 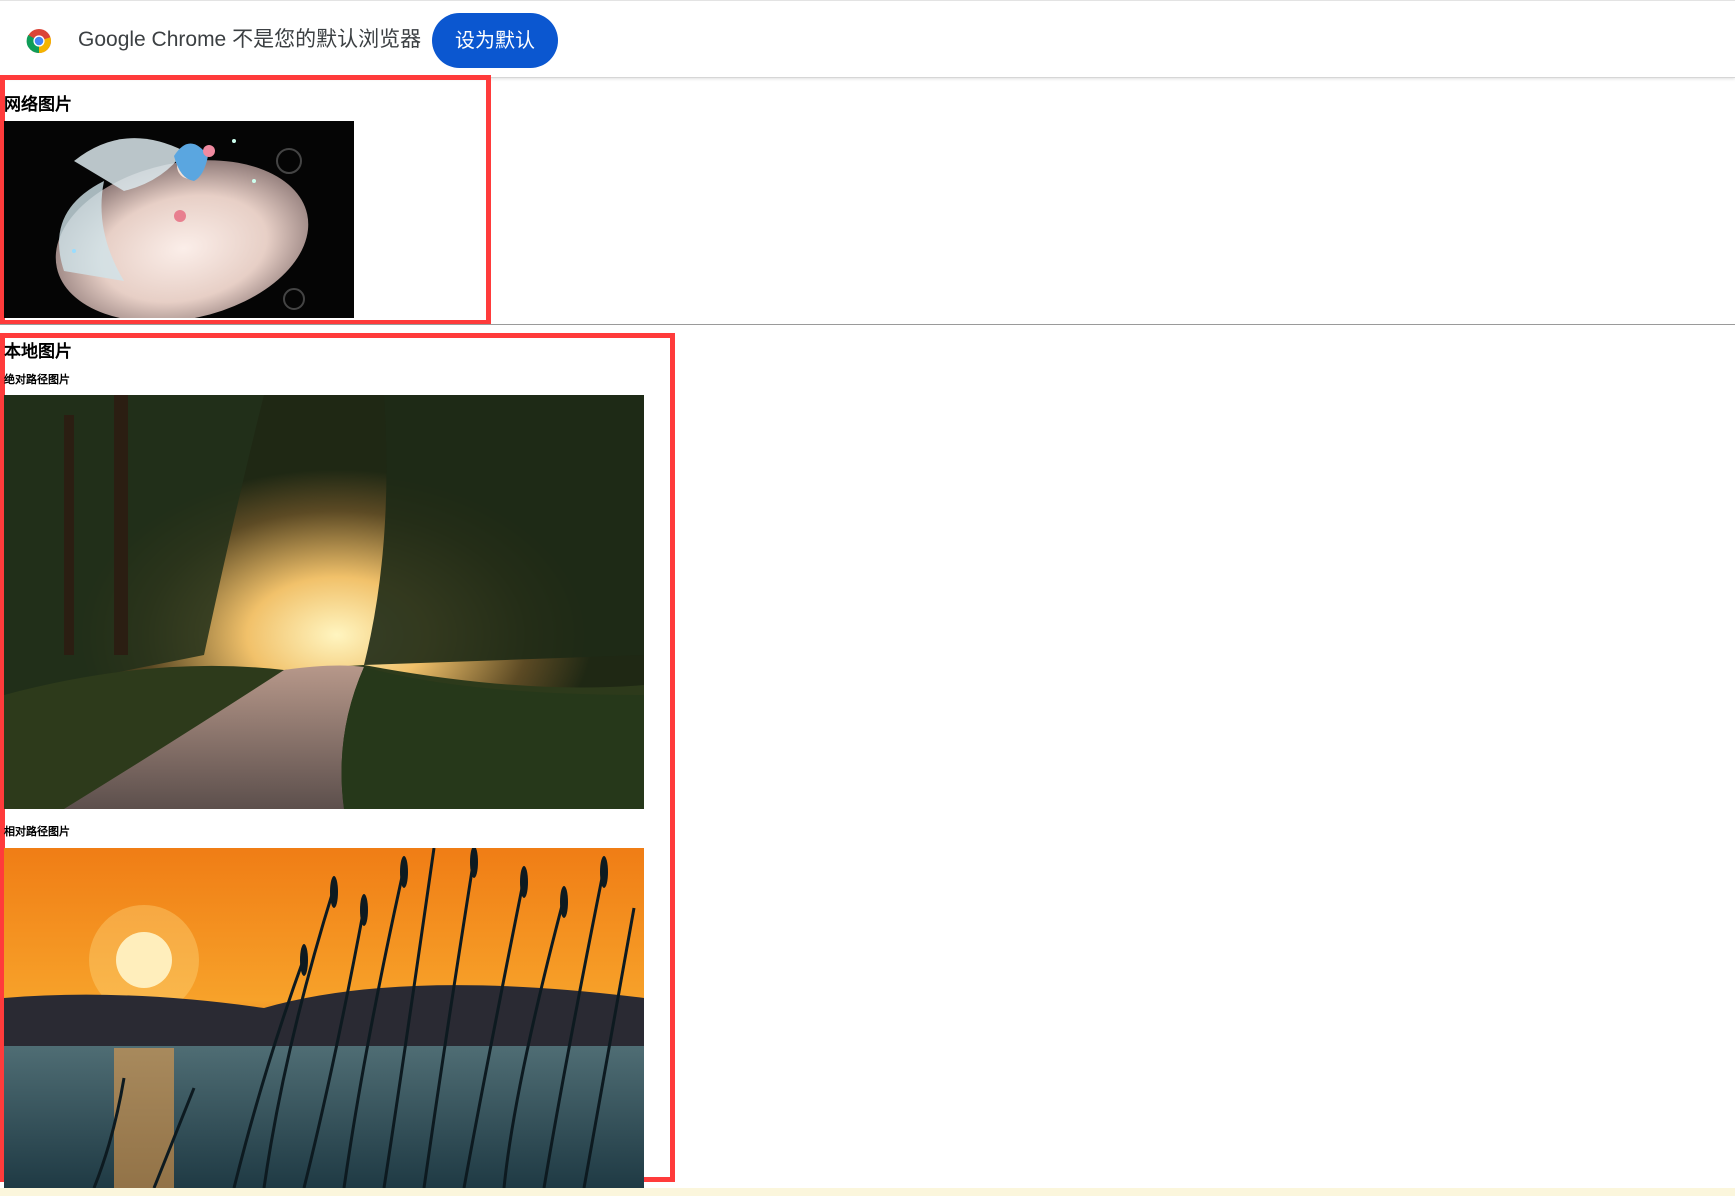 I want to click on local-image-heading: 本地图片, so click(x=38, y=351).